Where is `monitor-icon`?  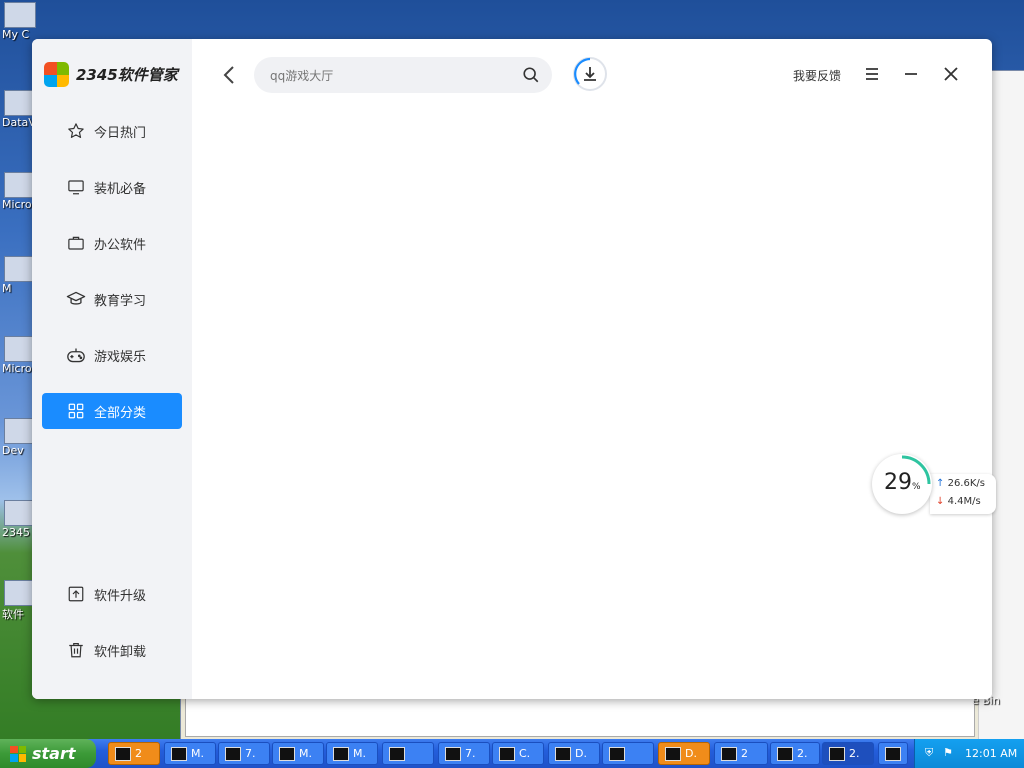
monitor-icon is located at coordinates (76, 187).